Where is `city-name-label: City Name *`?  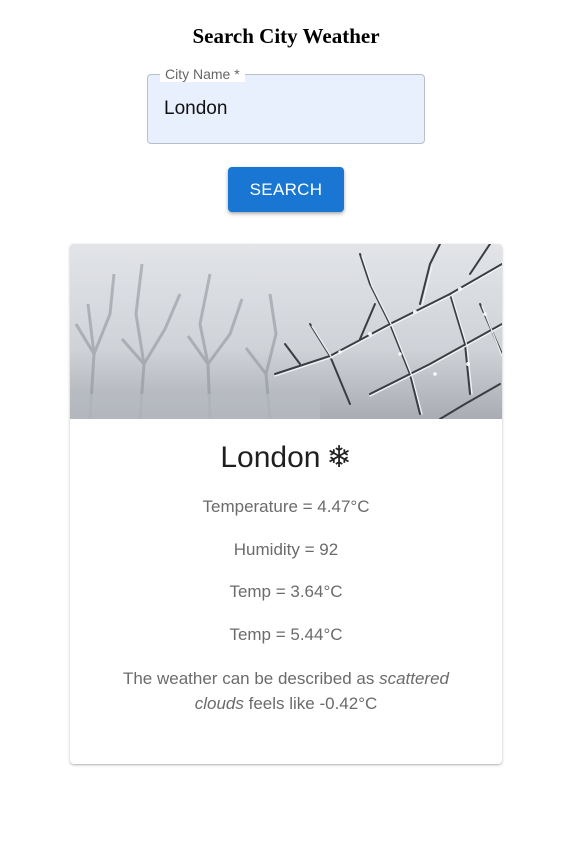
city-name-label: City Name * is located at coordinates (202, 74).